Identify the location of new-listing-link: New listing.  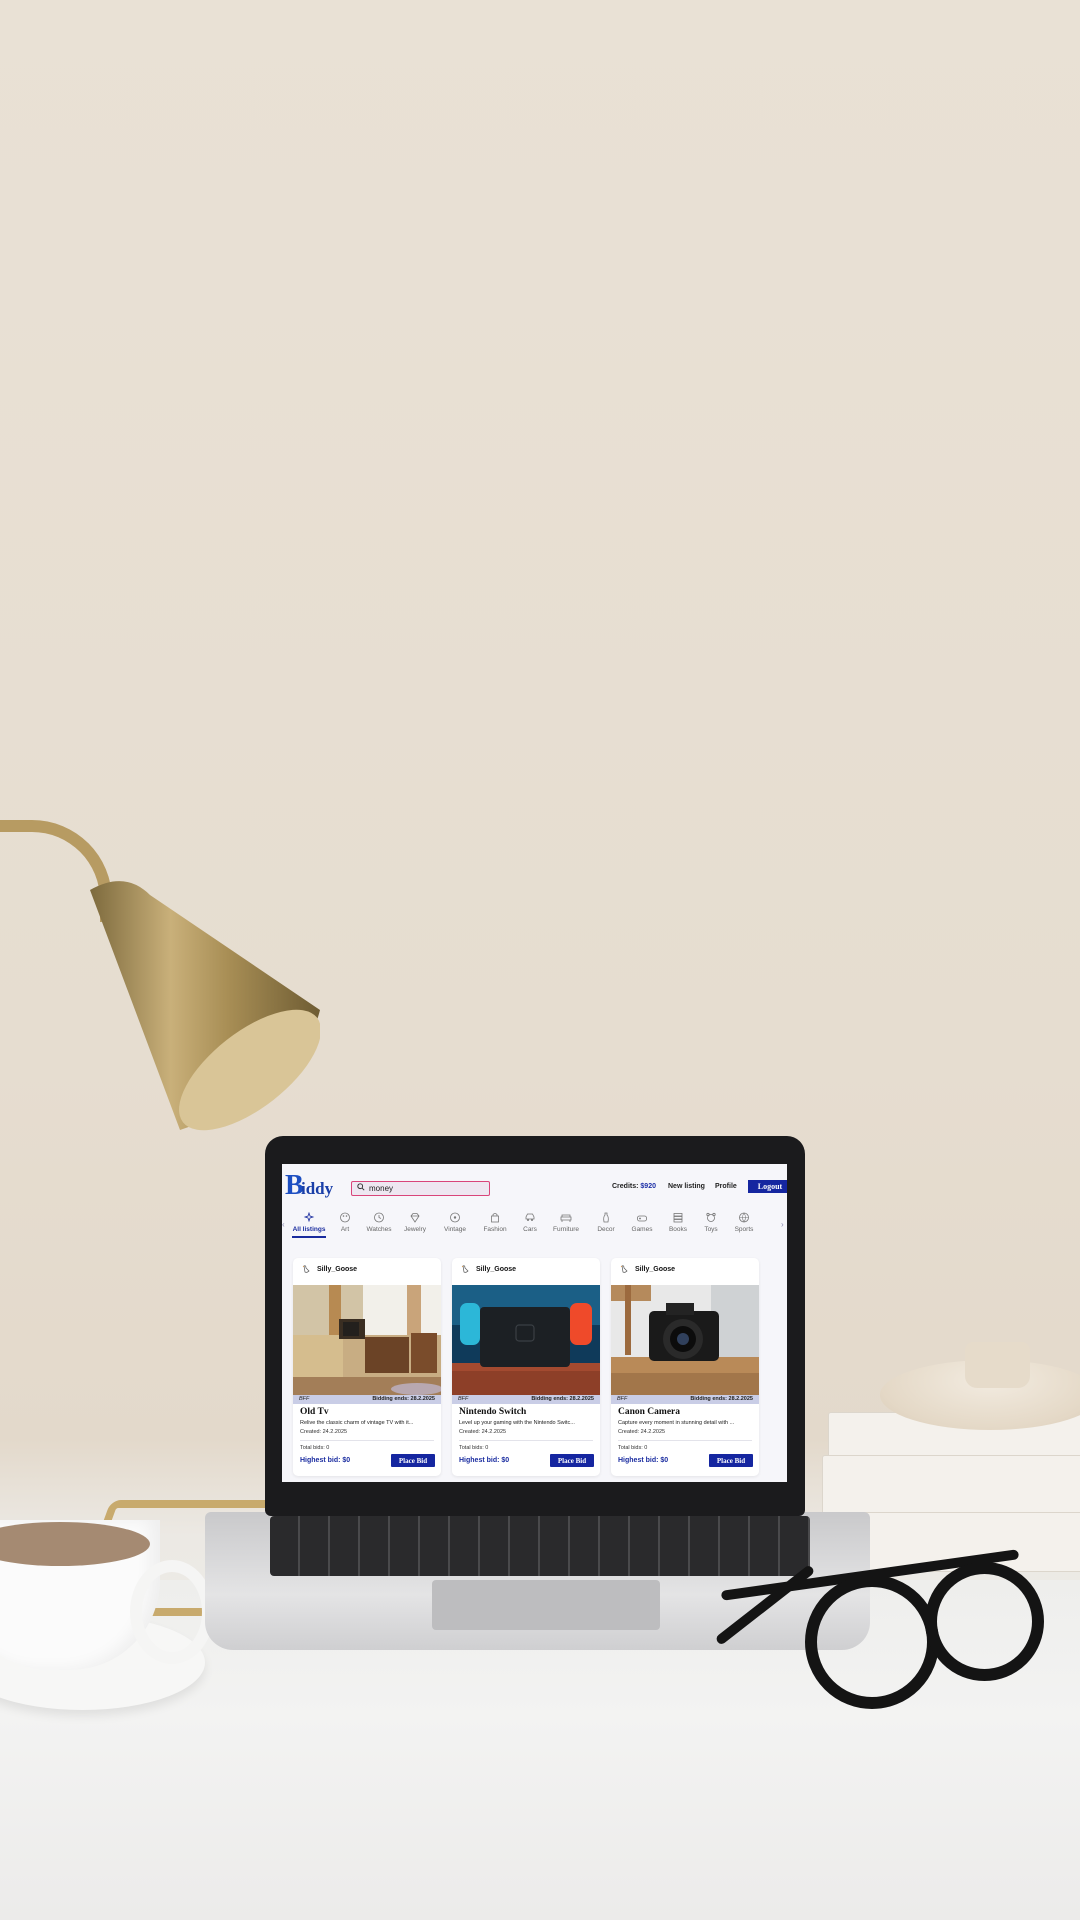
(686, 1186).